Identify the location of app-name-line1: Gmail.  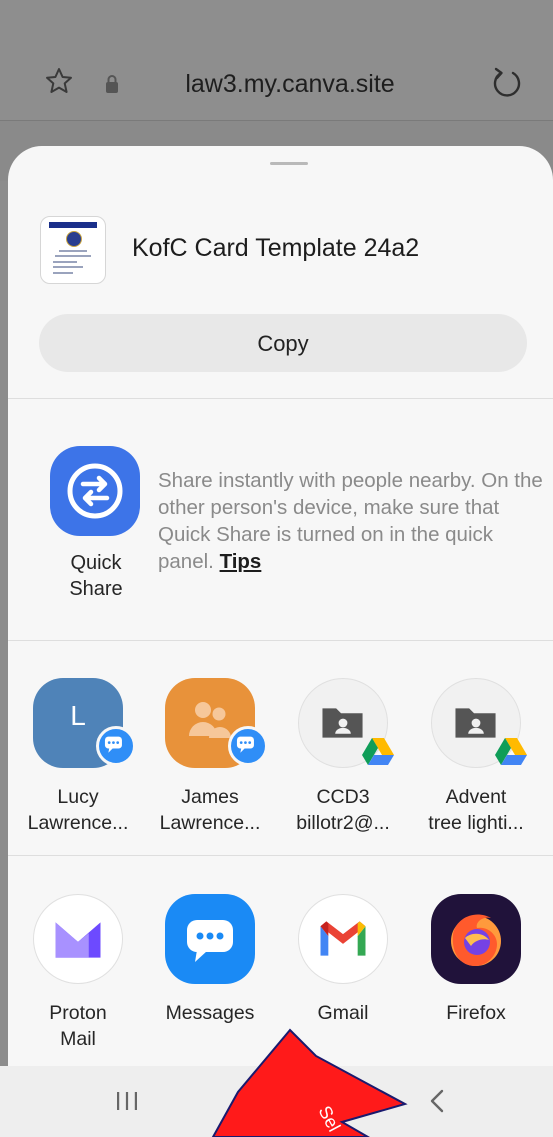
(343, 1013).